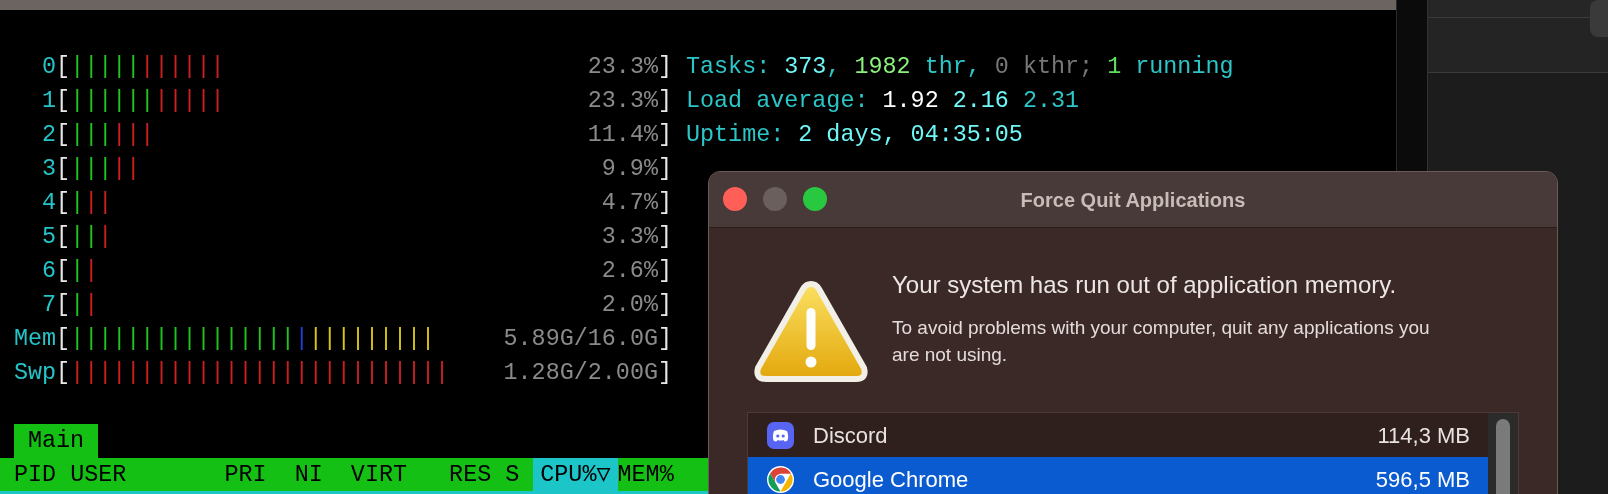 The height and width of the screenshot is (494, 1608). Describe the element at coordinates (882, 67) in the screenshot. I see `info-text: 1982` at that location.